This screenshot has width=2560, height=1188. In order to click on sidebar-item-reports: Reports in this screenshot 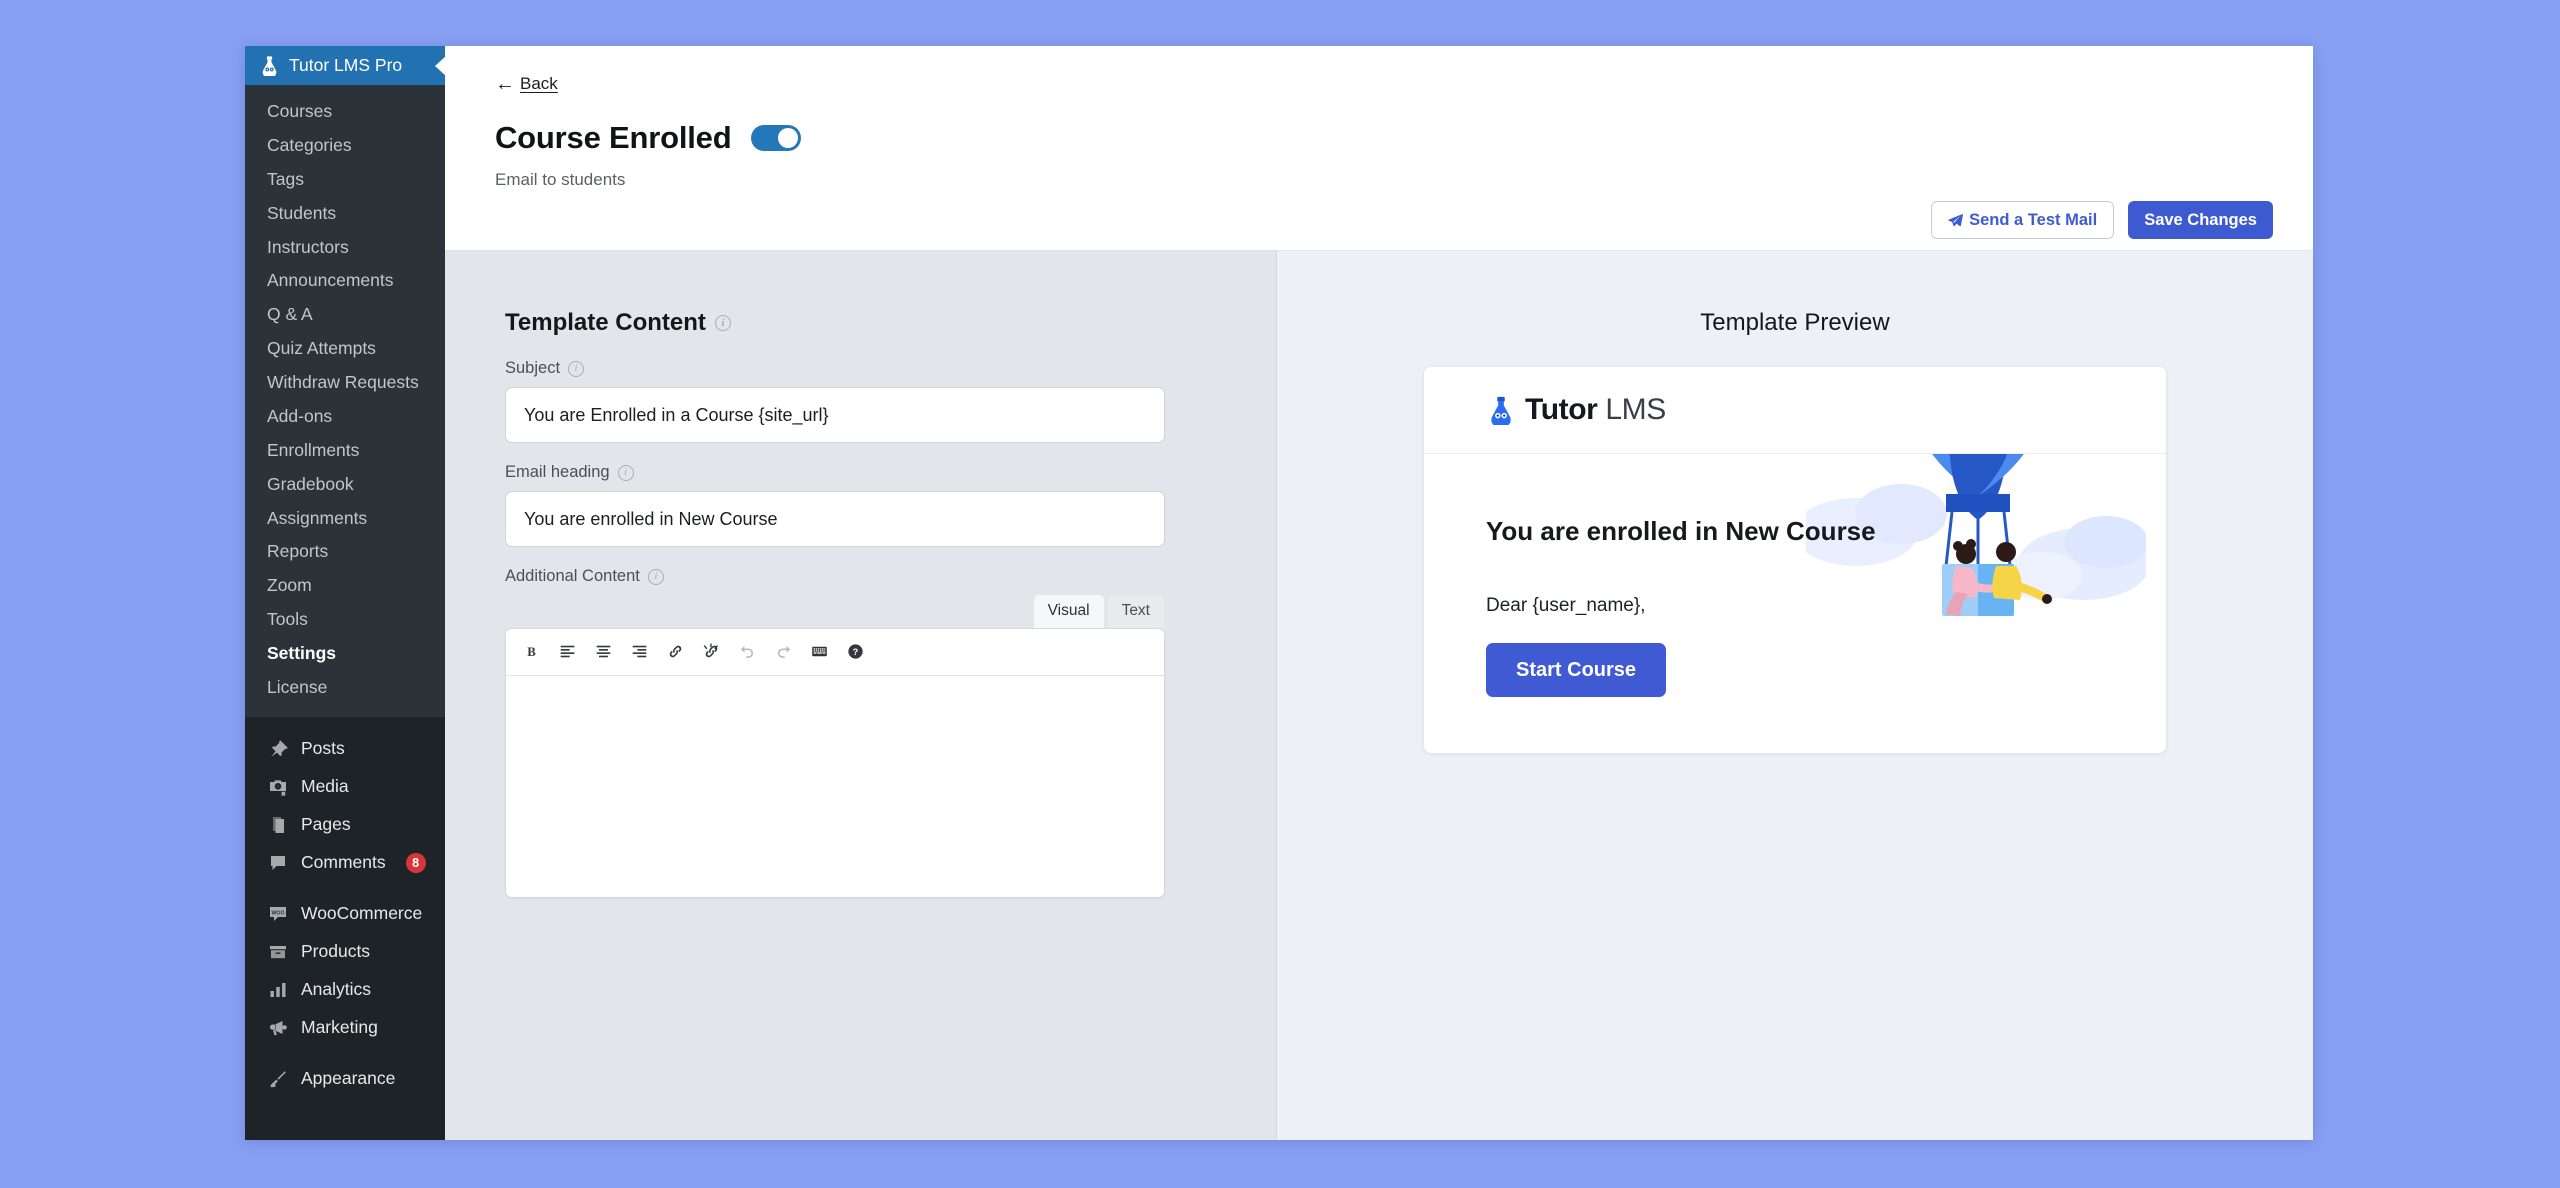, I will do `click(345, 552)`.